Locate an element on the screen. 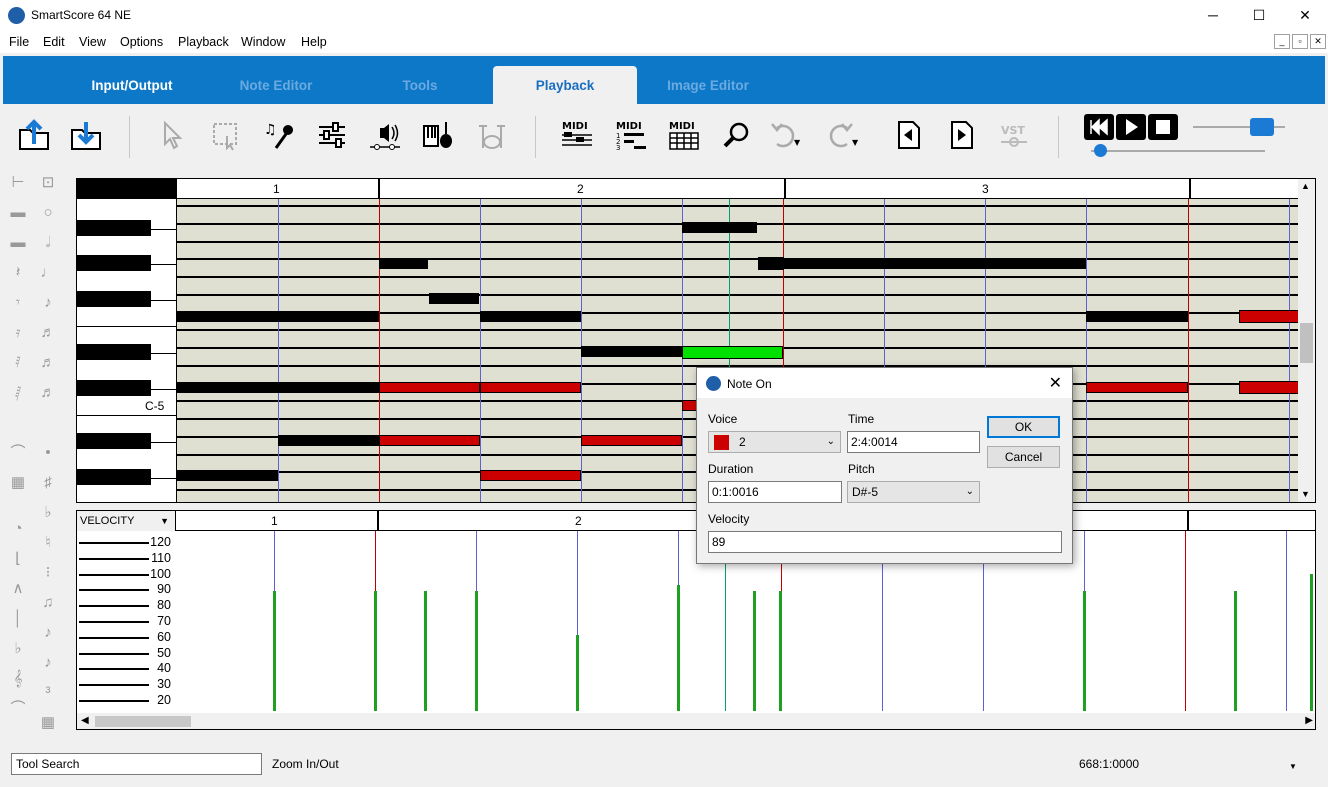 This screenshot has height=787, width=1328. whole-rest-icon: ▬ is located at coordinates (18, 213).